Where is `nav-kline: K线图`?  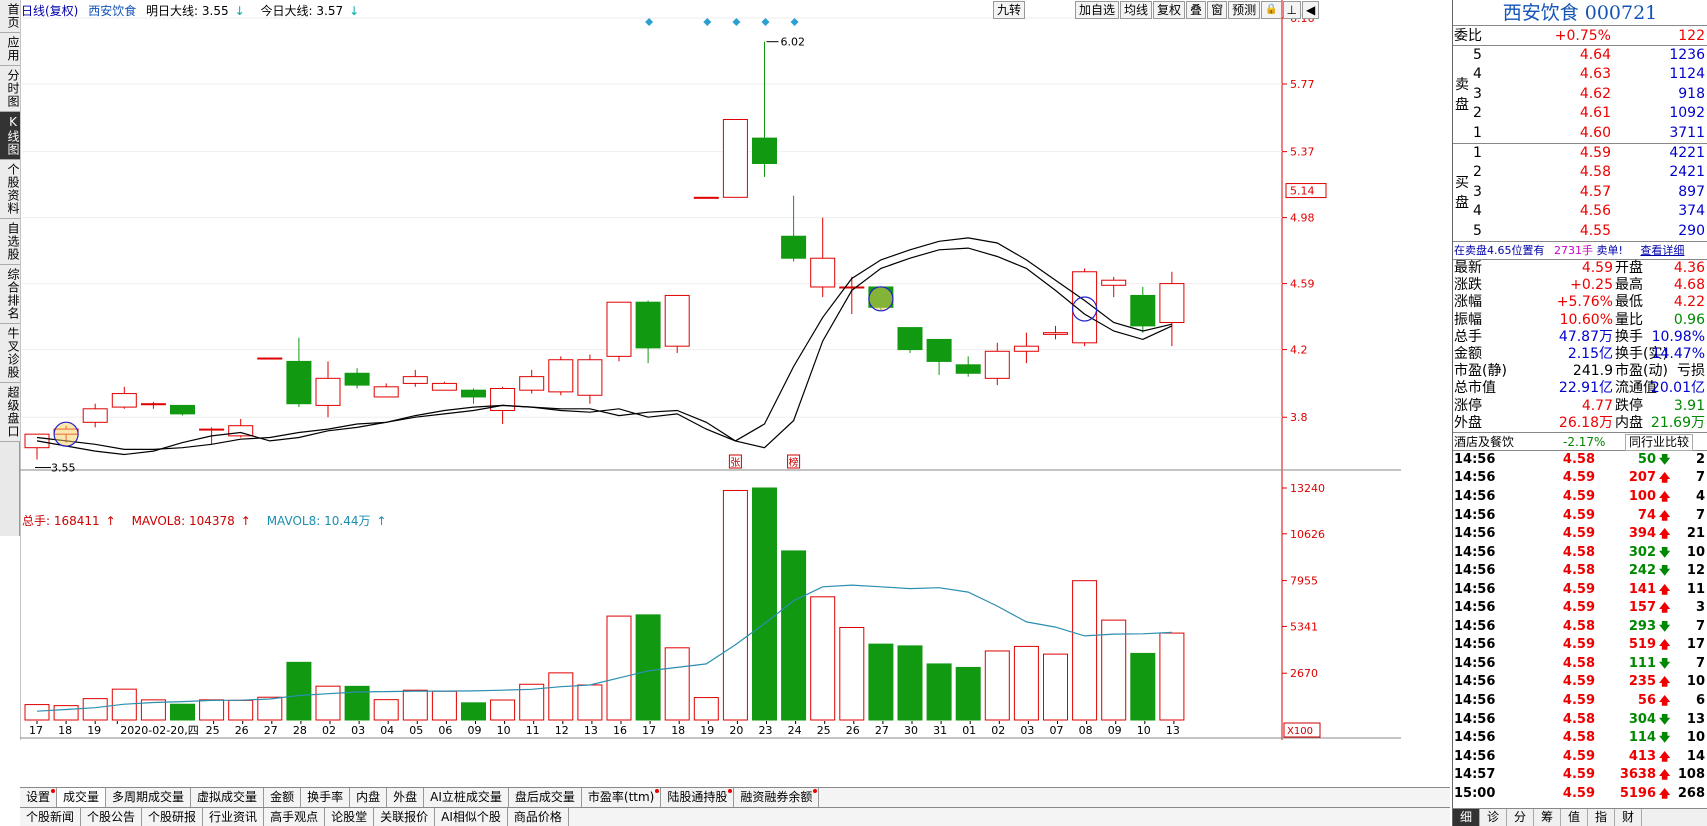 nav-kline: K线图 is located at coordinates (10, 136).